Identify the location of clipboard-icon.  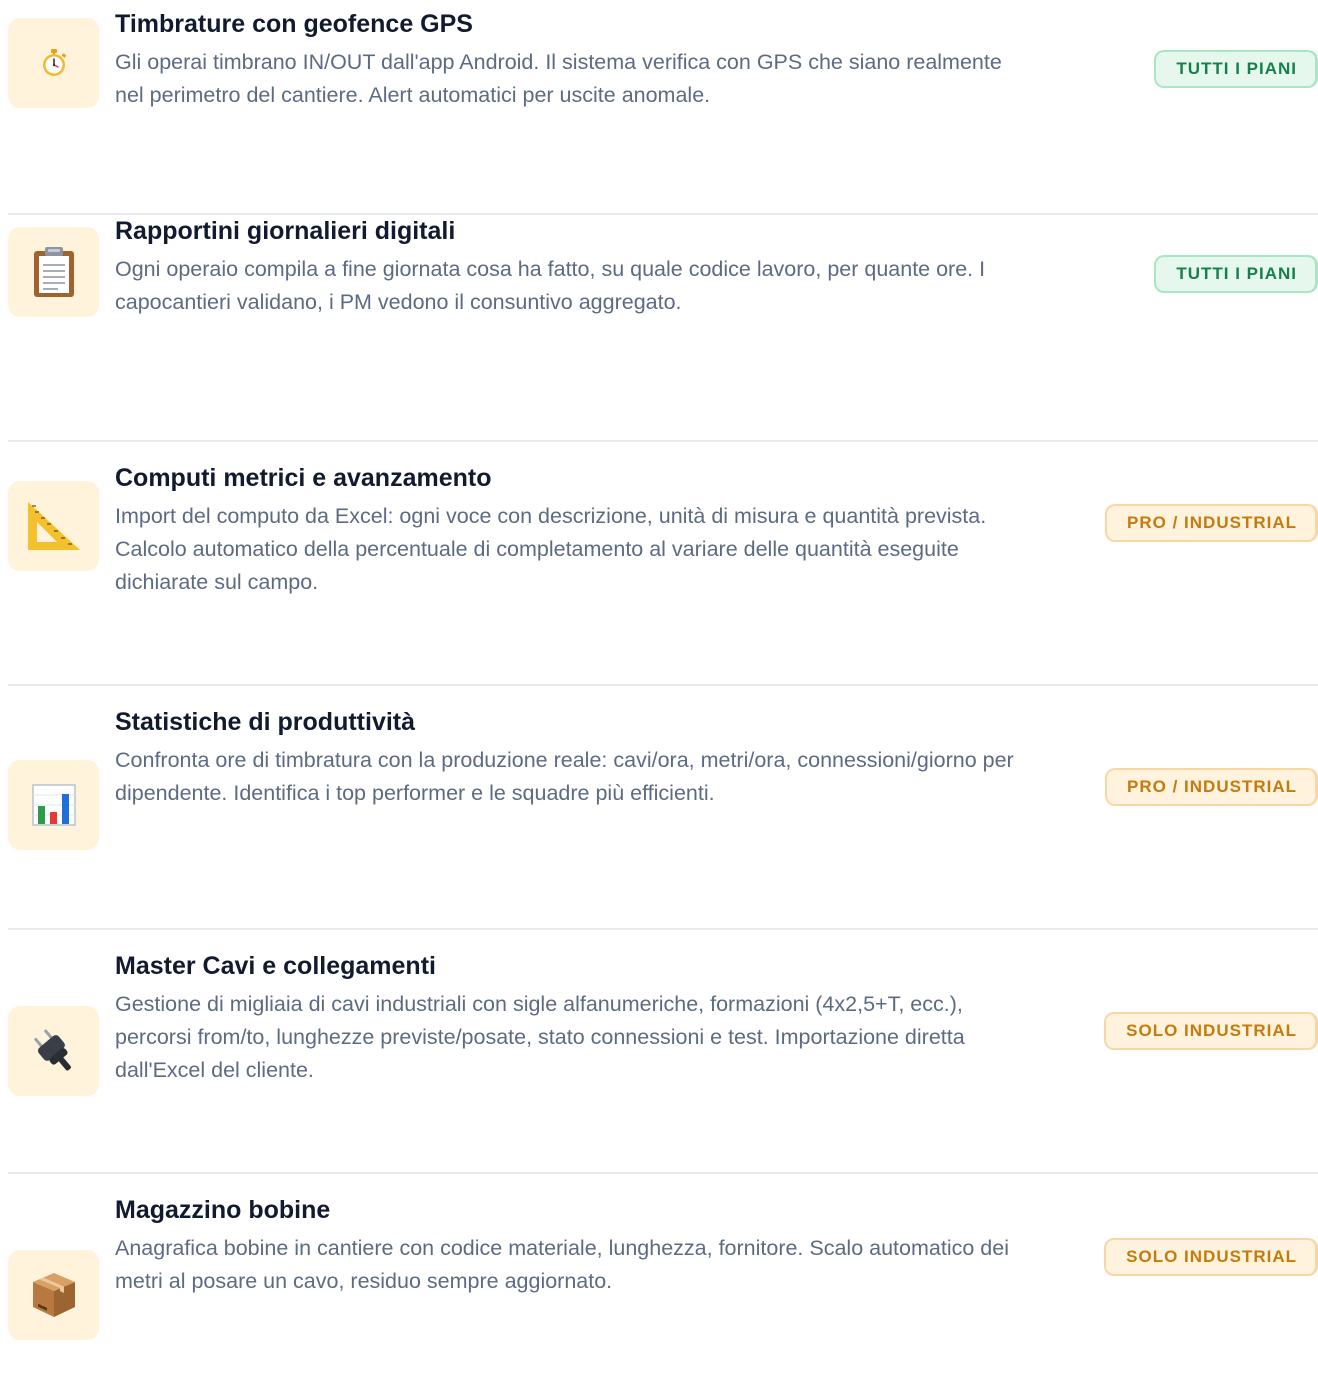
(53, 272).